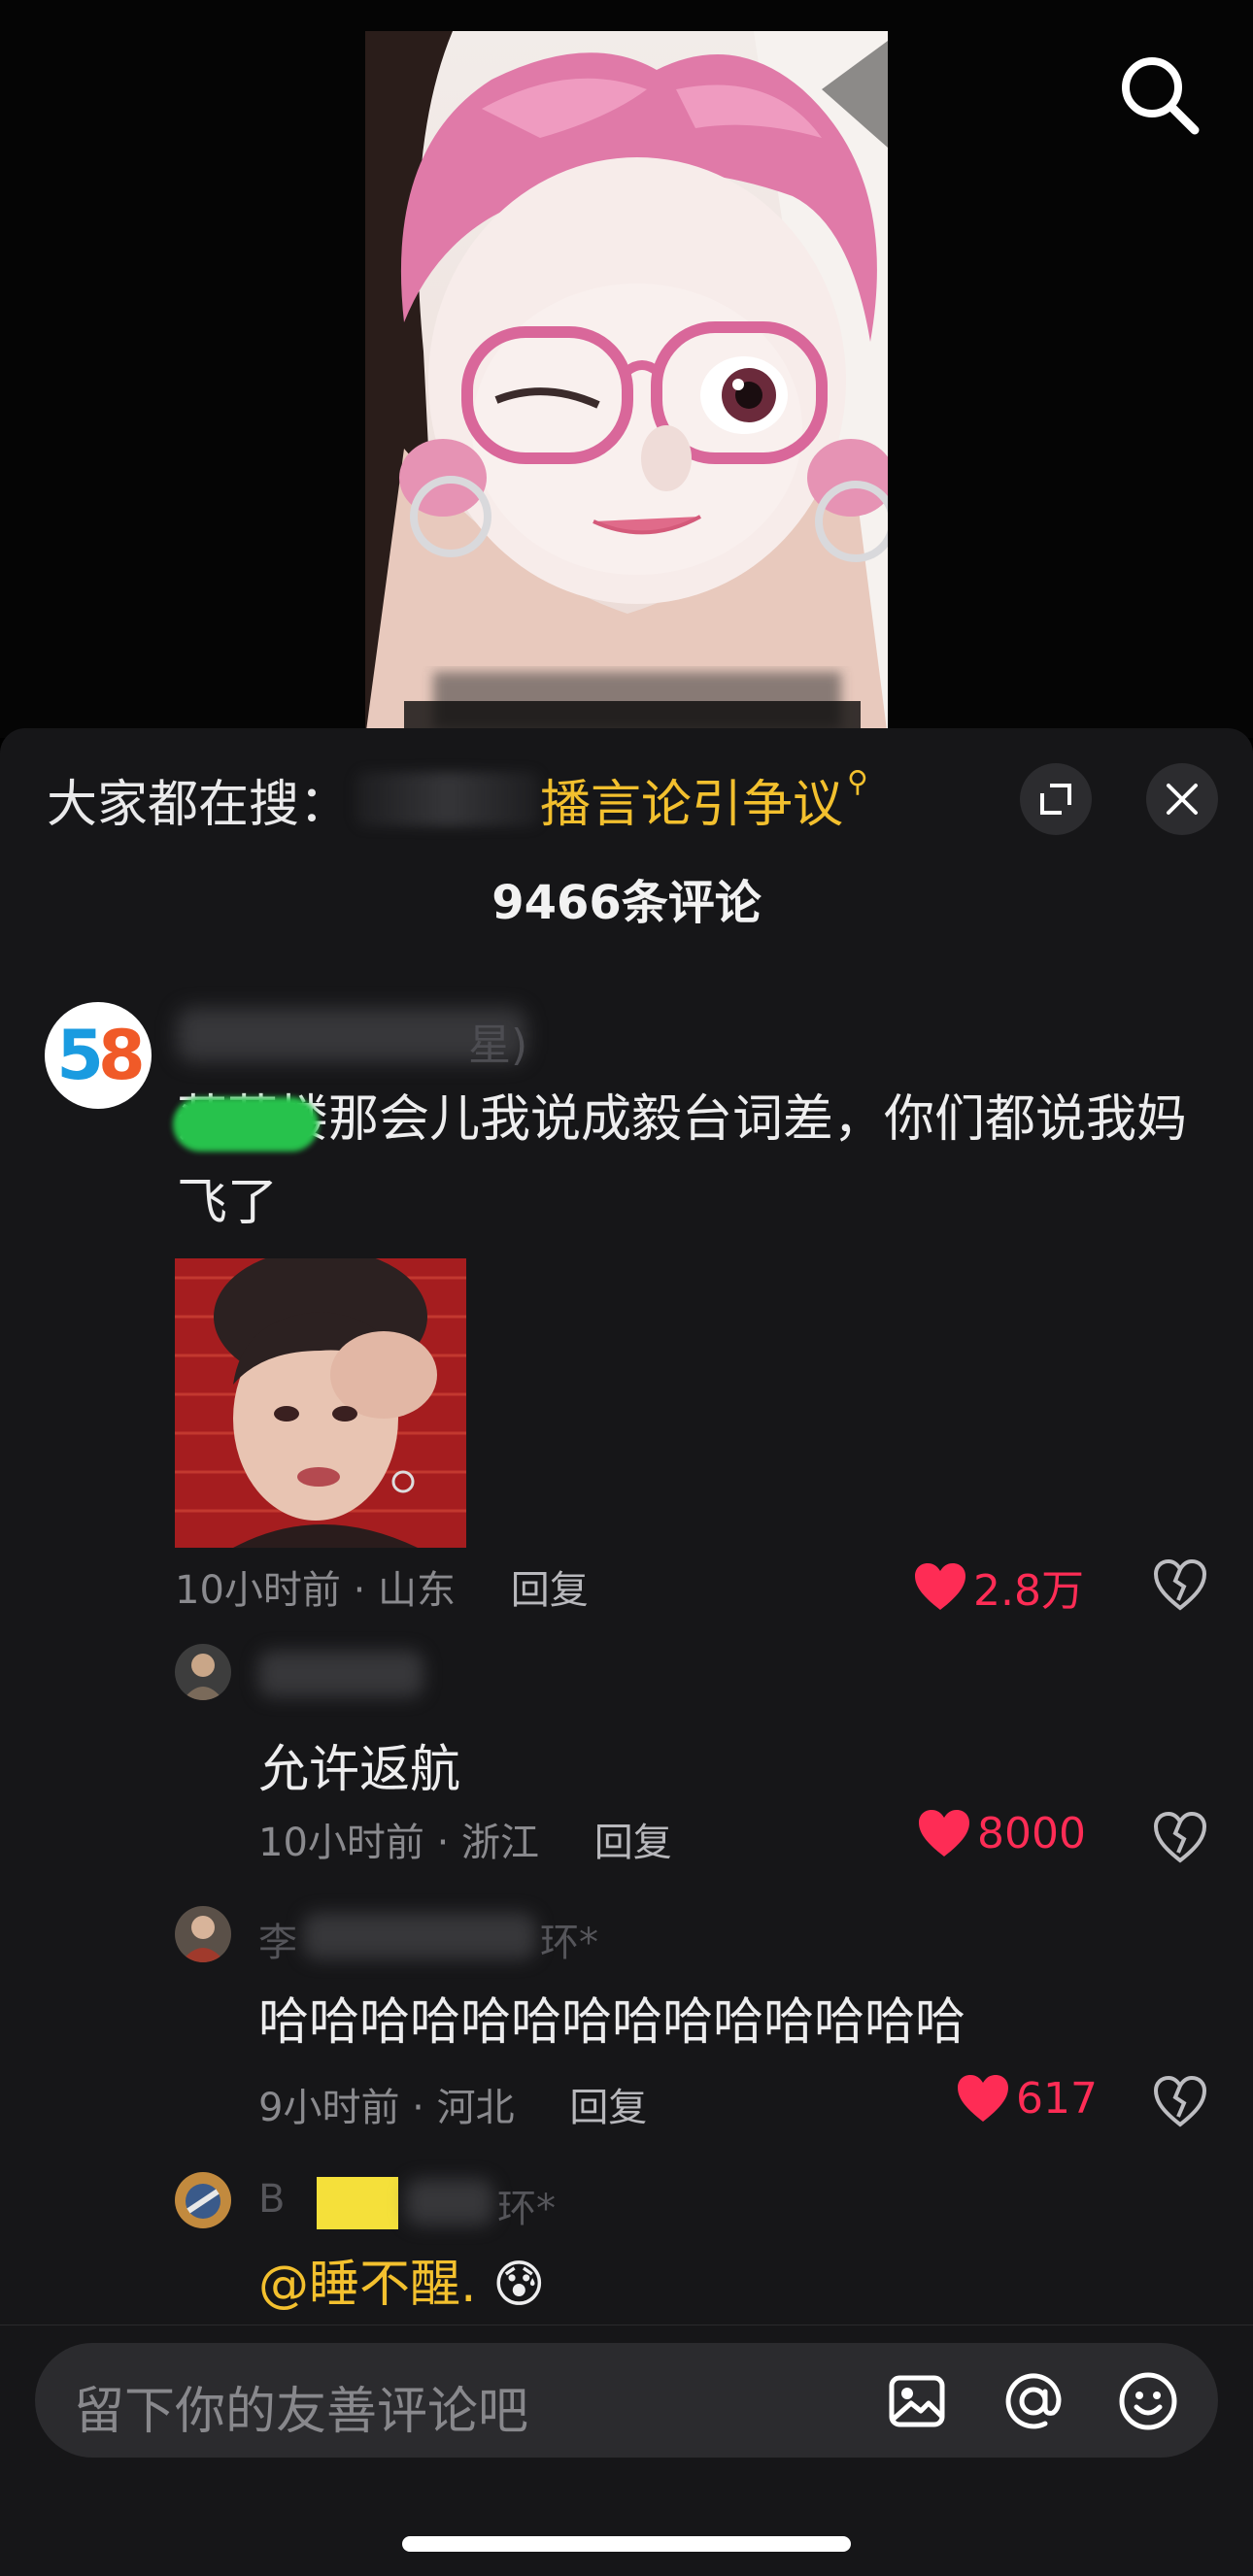 The width and height of the screenshot is (1253, 2576). Describe the element at coordinates (626, 903) in the screenshot. I see `comment-count: 9466条评论` at that location.